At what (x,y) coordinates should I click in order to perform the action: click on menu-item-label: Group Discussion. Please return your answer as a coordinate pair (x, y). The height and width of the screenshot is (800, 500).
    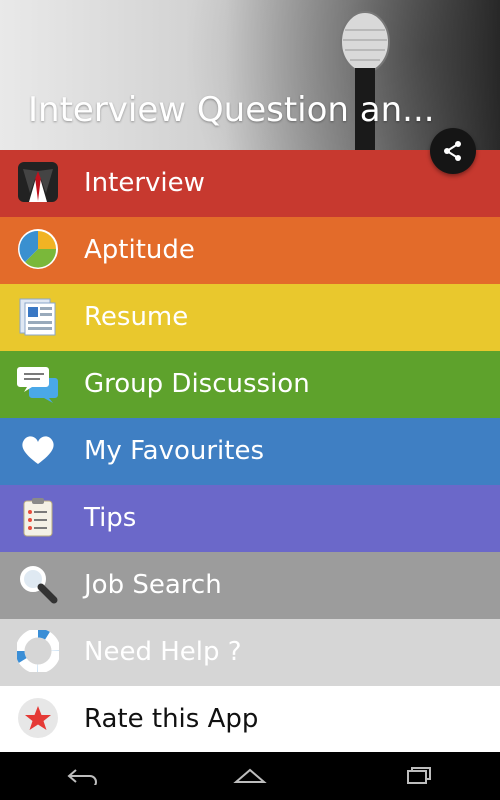
    Looking at the image, I should click on (197, 384).